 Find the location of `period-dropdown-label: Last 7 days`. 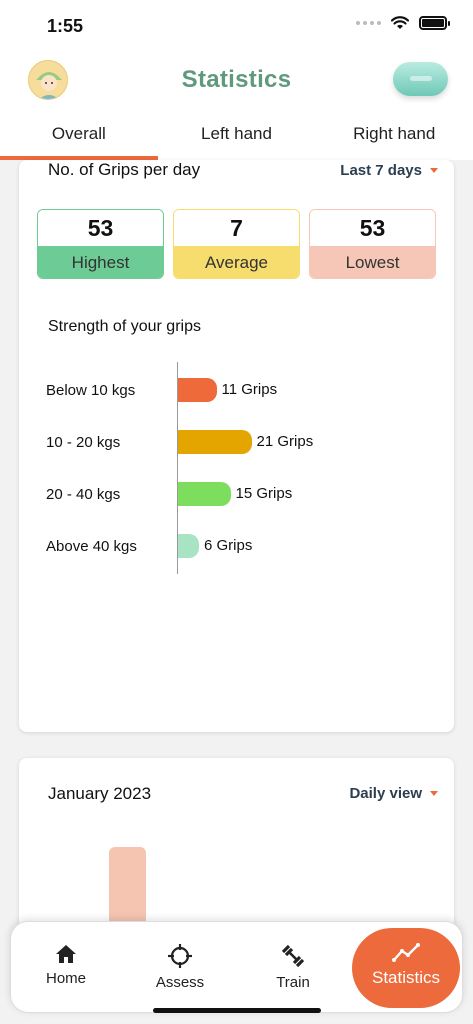

period-dropdown-label: Last 7 days is located at coordinates (381, 170).